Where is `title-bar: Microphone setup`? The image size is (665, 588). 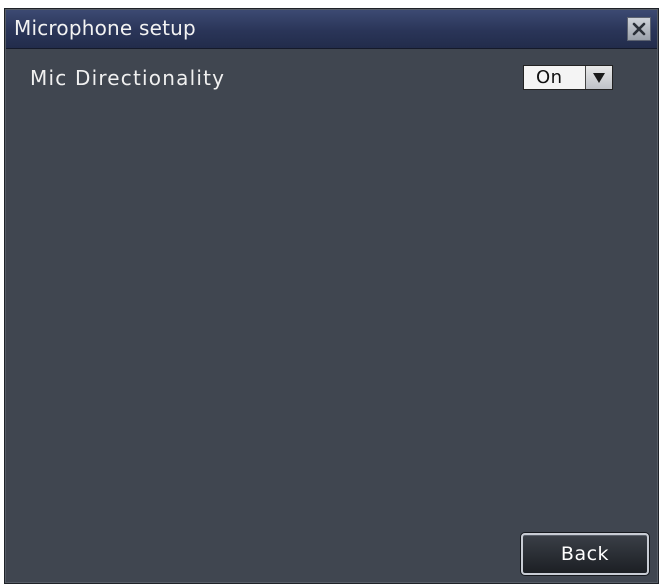 title-bar: Microphone setup is located at coordinates (331, 29).